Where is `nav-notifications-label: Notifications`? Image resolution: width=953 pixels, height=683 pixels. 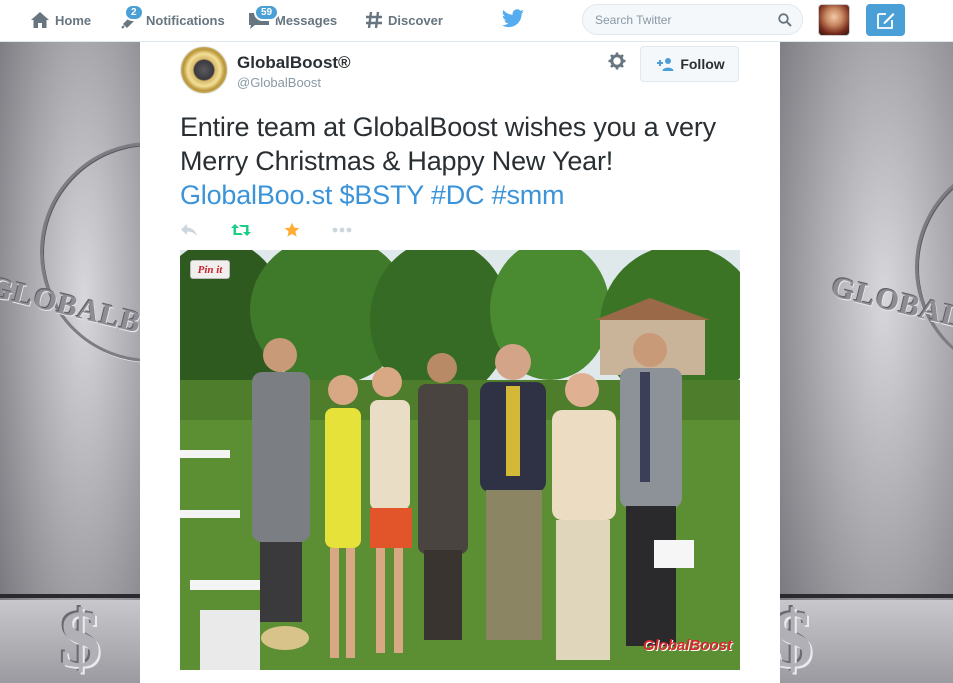
nav-notifications-label: Notifications is located at coordinates (185, 20).